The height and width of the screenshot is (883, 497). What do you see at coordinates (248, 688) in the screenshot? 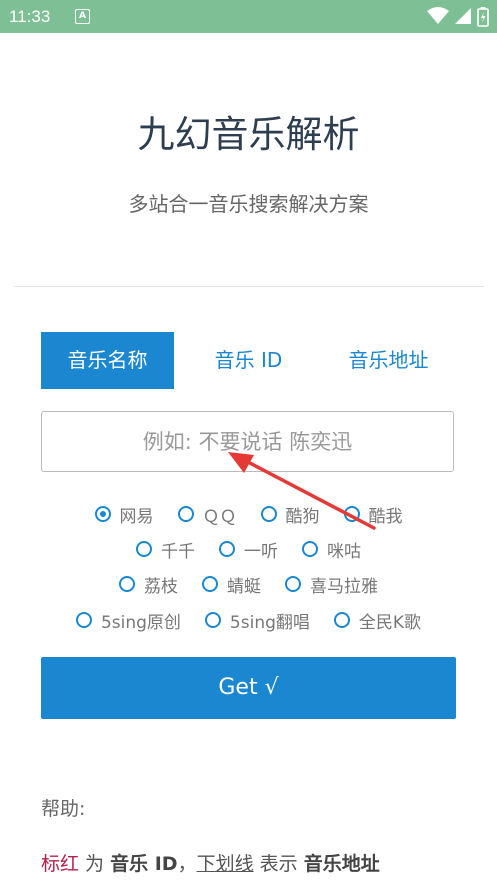
I see `get-button: Get √` at bounding box center [248, 688].